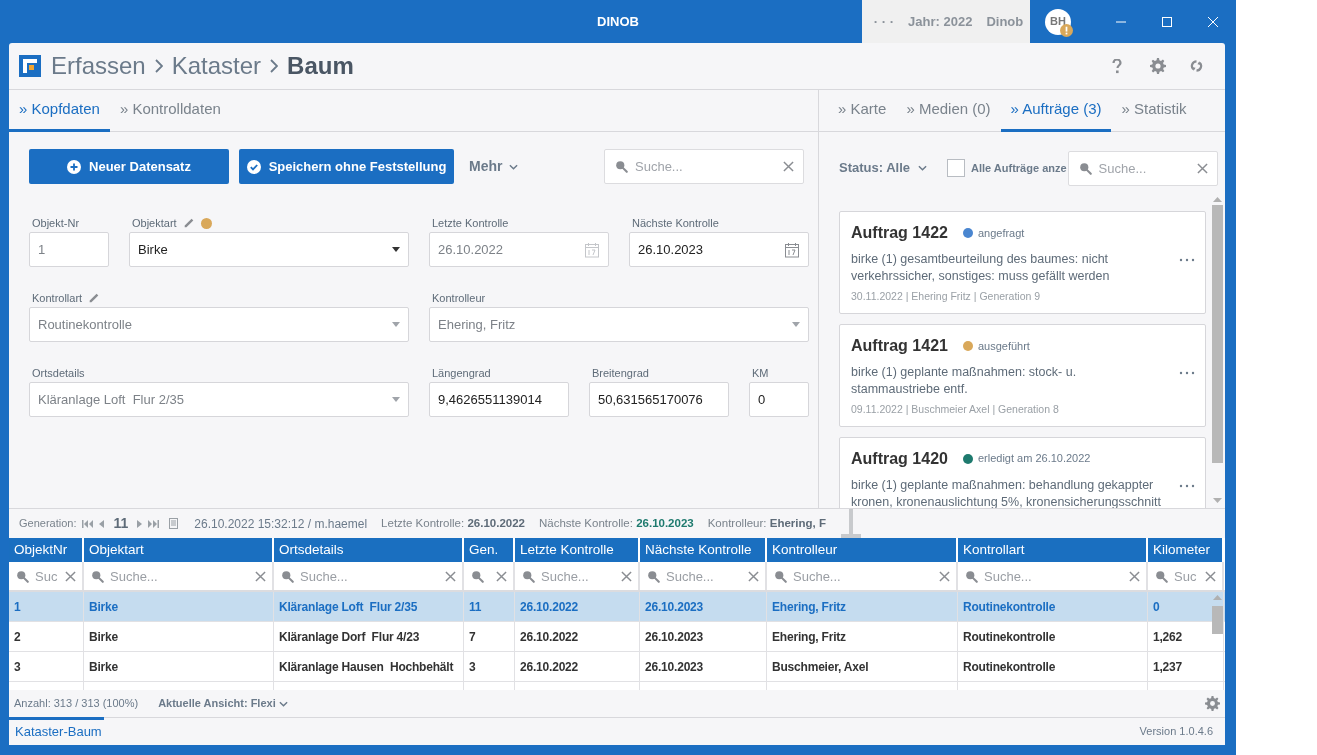 The width and height of the screenshot is (1317, 755). I want to click on field-label: Nächste Kontrolle, so click(675, 223).